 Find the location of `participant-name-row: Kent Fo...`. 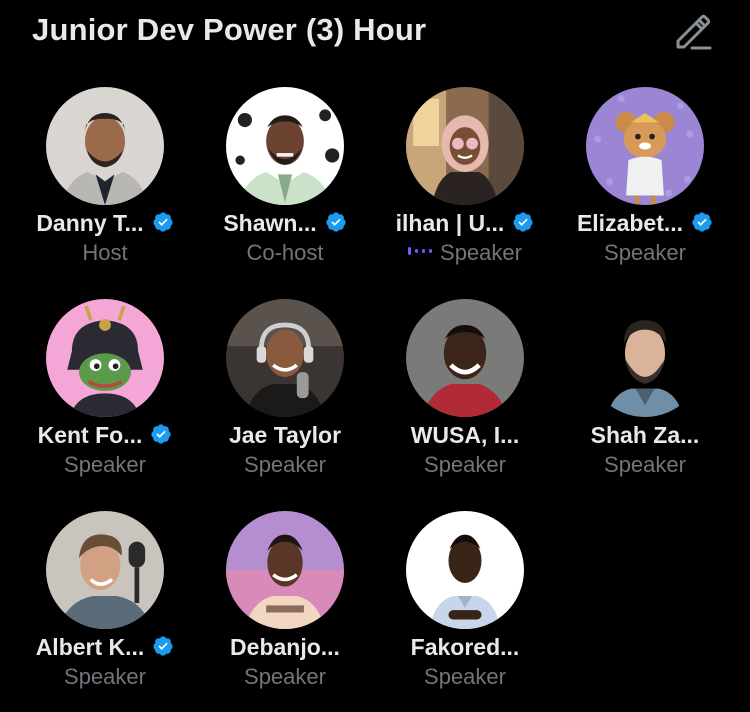

participant-name-row: Kent Fo... is located at coordinates (105, 437).